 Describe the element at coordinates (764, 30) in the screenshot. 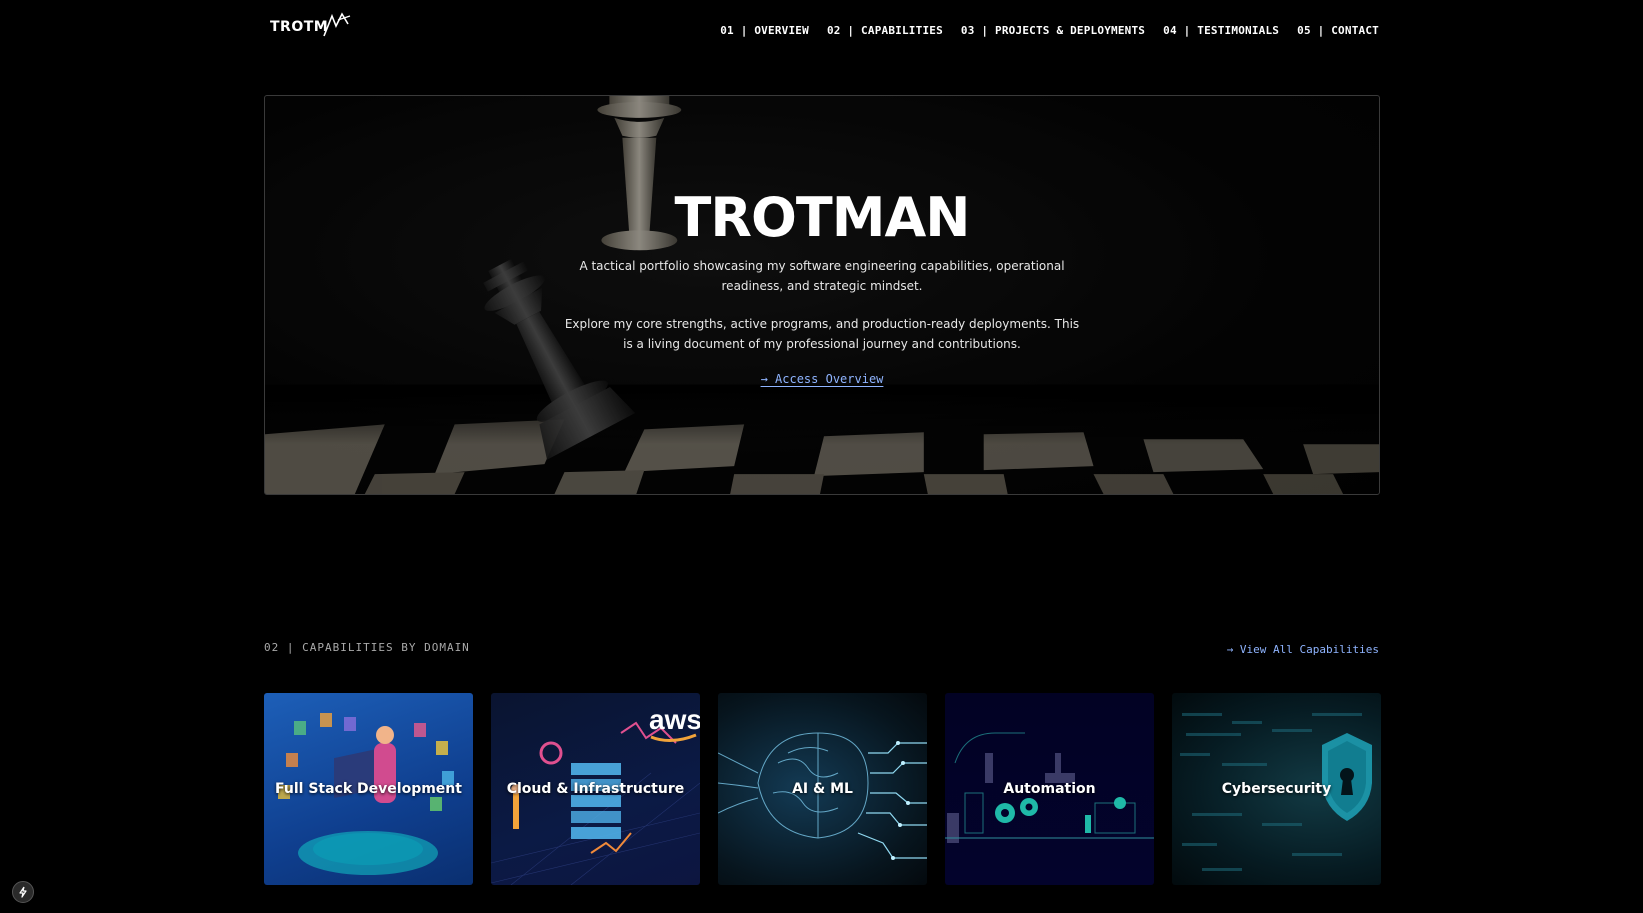

I see `nav-overview: 01 | OVERVIEW` at that location.